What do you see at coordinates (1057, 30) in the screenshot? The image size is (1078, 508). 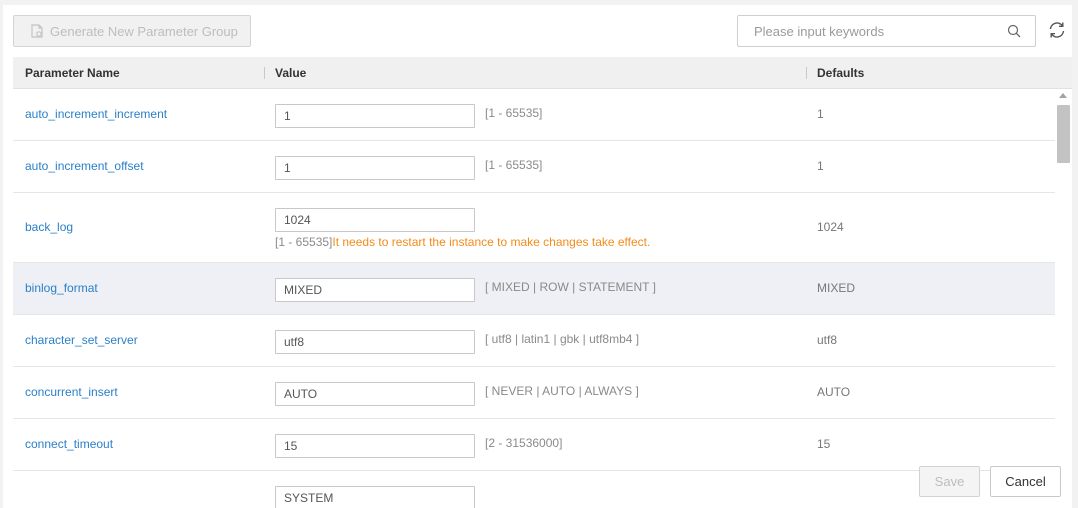 I see `refresh-icon` at bounding box center [1057, 30].